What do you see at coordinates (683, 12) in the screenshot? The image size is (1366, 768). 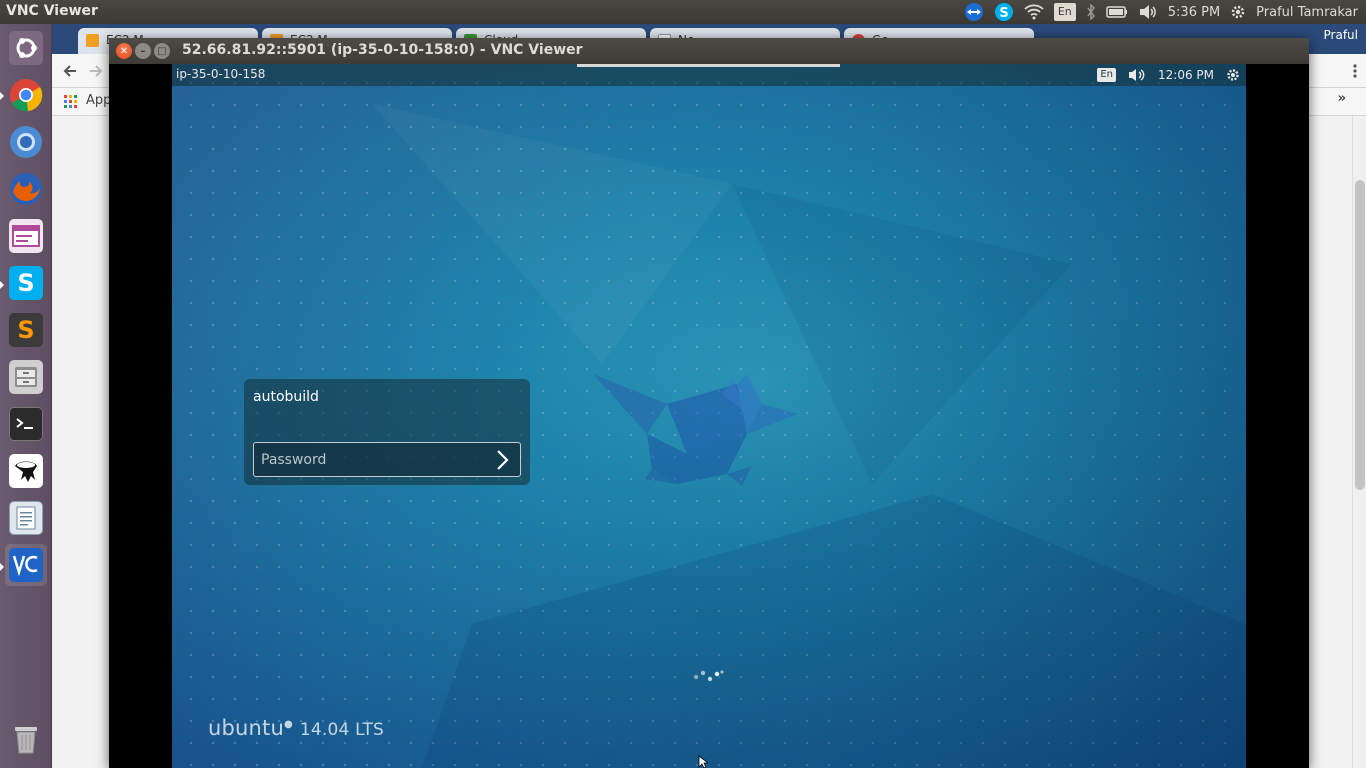 I see `host-top-panel: VNC Viewer S En 5:36 PM Praful Tamrakar` at bounding box center [683, 12].